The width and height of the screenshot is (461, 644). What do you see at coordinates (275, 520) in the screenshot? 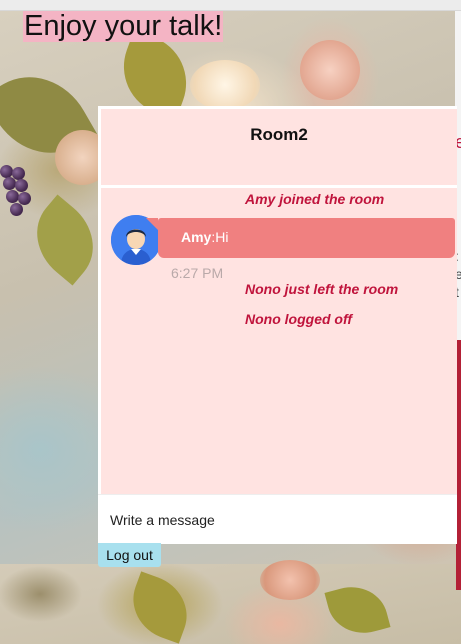
I see `message-input` at bounding box center [275, 520].